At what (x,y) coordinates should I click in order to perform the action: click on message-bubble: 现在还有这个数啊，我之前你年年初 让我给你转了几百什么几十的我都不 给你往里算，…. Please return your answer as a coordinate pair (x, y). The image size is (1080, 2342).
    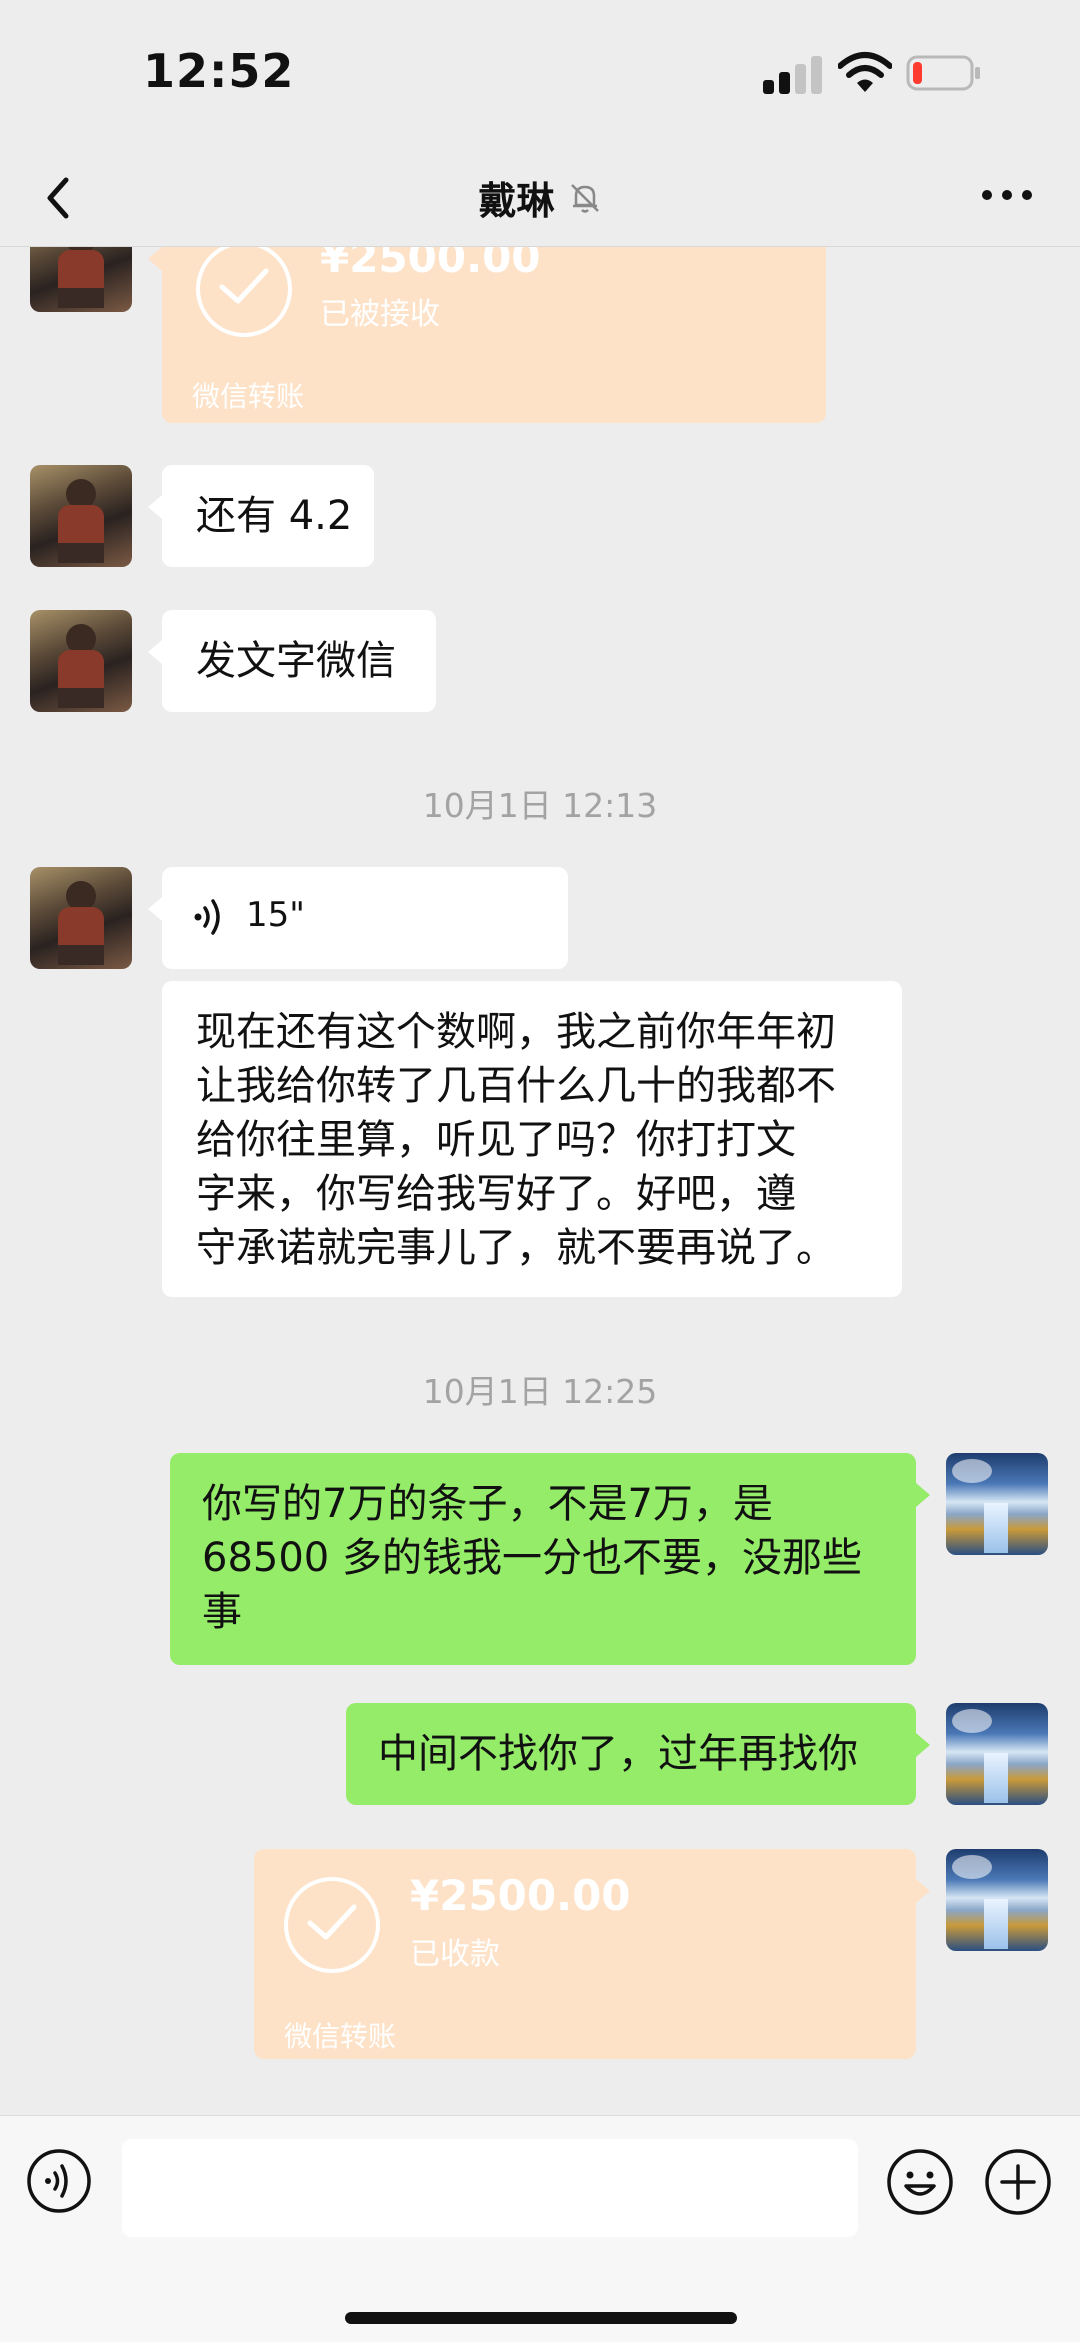
    Looking at the image, I should click on (532, 1139).